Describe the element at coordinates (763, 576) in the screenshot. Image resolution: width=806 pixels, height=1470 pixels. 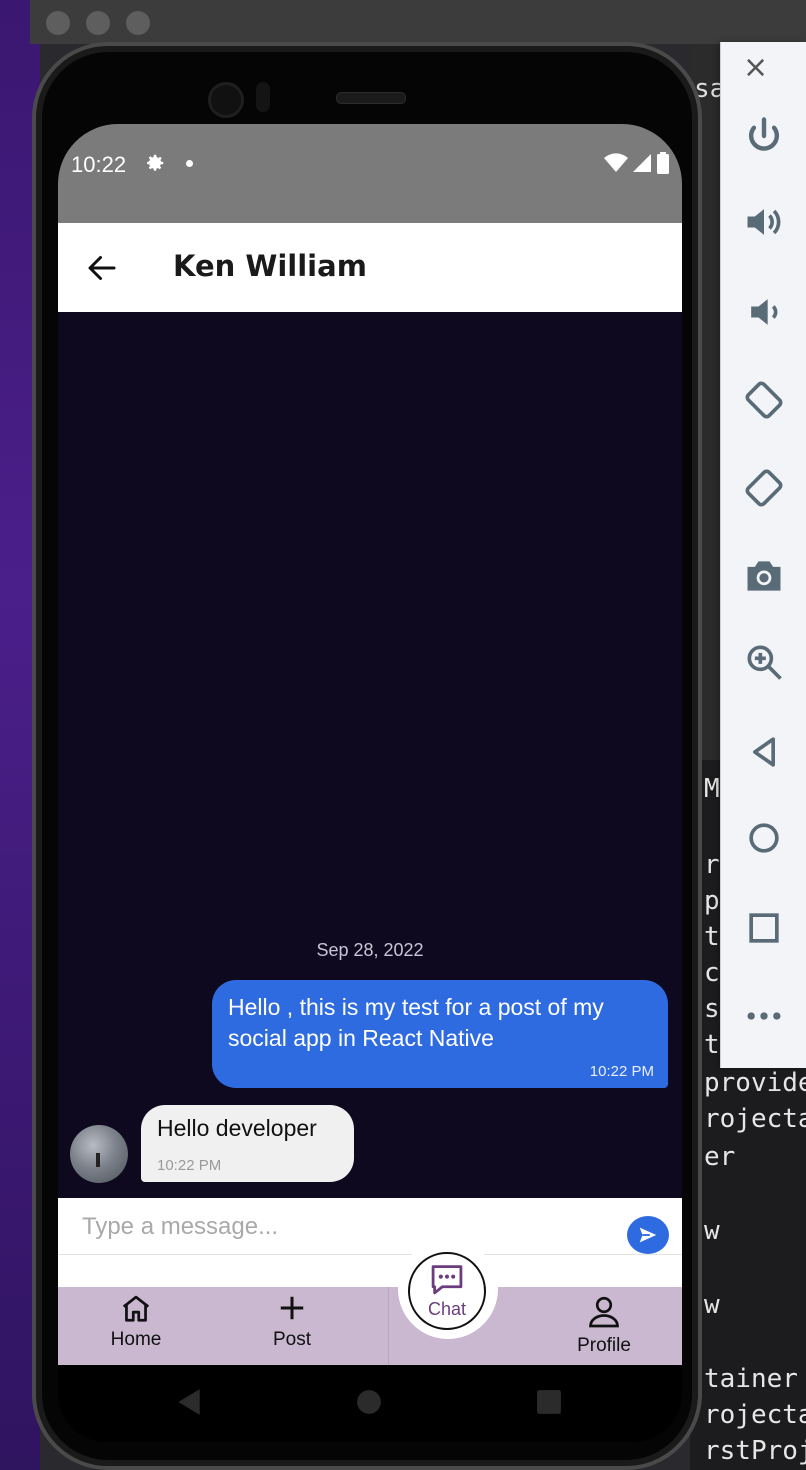
I see `camera-icon` at that location.